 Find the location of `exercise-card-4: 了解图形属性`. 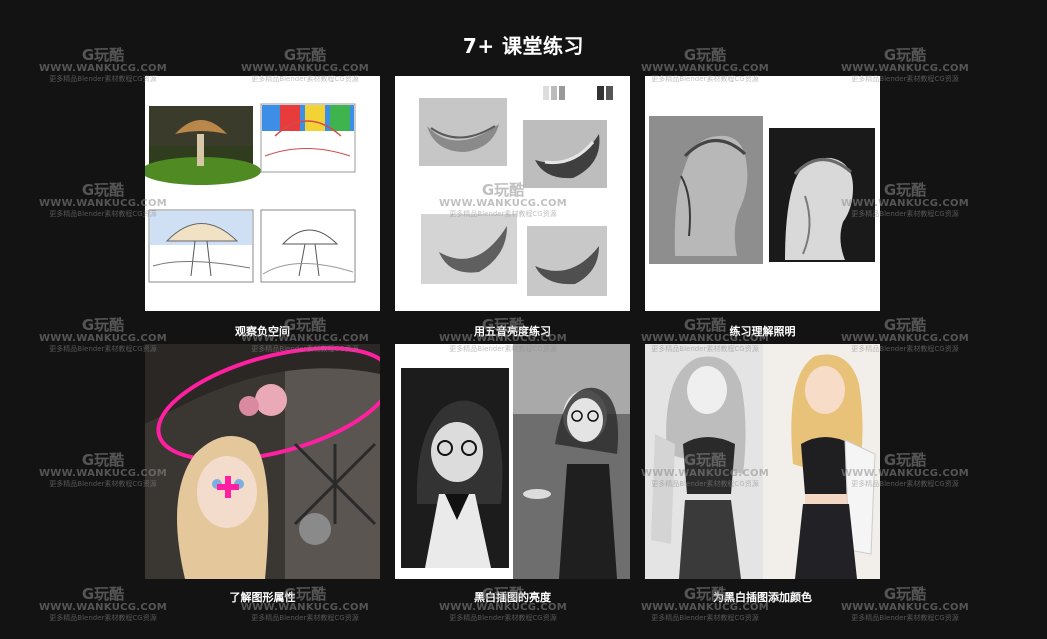

exercise-card-4: 了解图形属性 is located at coordinates (262, 477).